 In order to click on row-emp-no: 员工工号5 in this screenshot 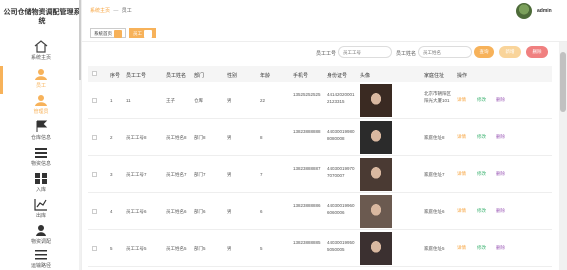, I will do `click(136, 248)`.